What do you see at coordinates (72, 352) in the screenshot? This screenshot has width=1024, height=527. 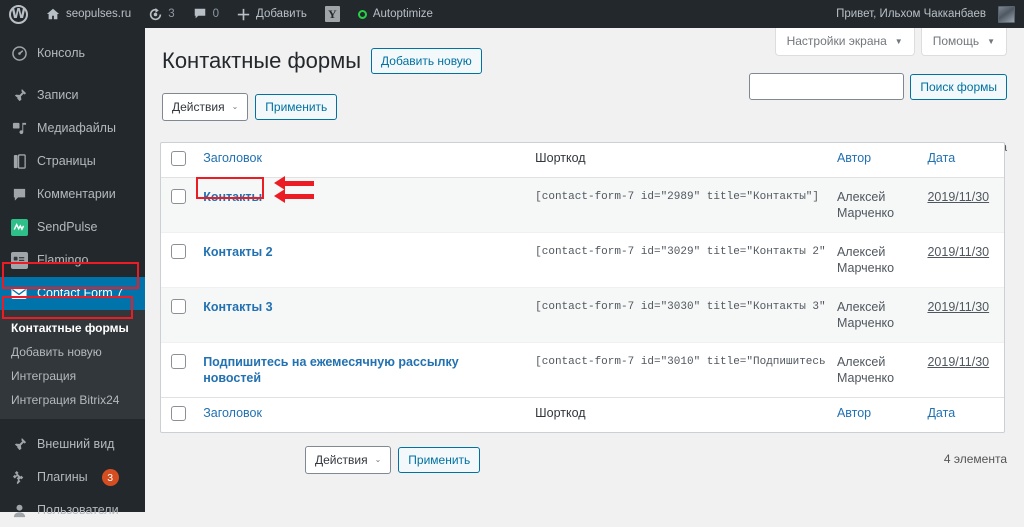 I see `submenu-item-add-new: Добавить новую` at bounding box center [72, 352].